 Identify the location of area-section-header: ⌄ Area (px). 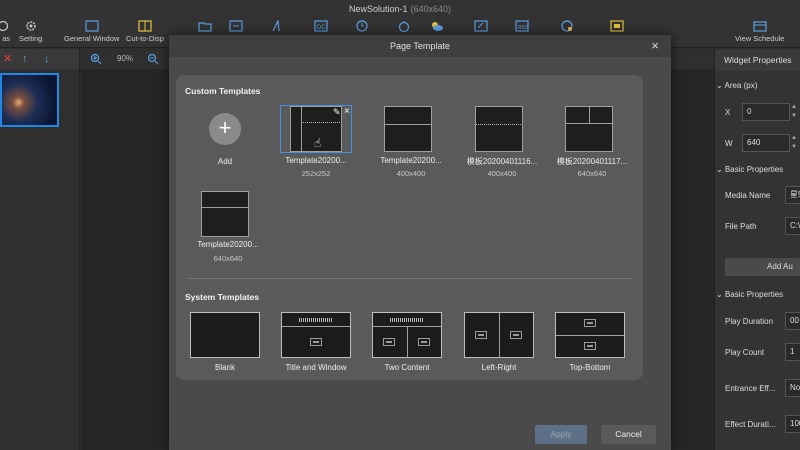
(736, 85).